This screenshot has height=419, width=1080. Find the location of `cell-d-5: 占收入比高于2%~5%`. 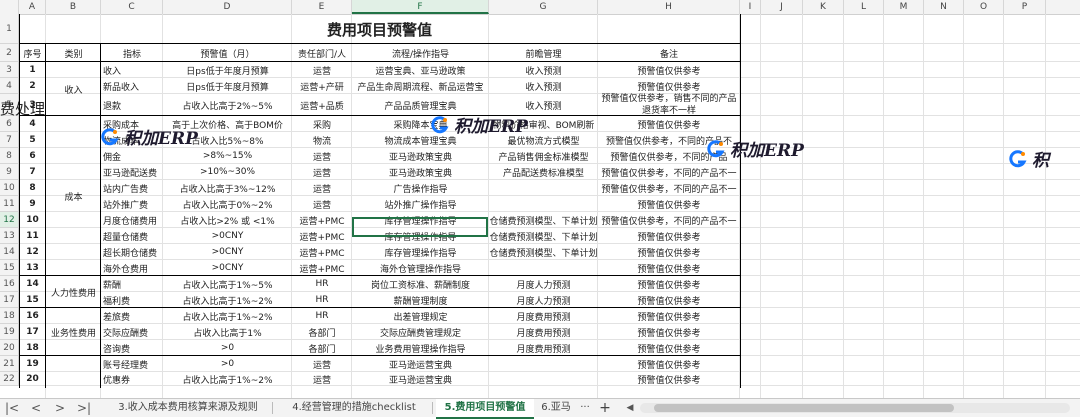

cell-d-5: 占收入比高于2%~5% is located at coordinates (227, 105).